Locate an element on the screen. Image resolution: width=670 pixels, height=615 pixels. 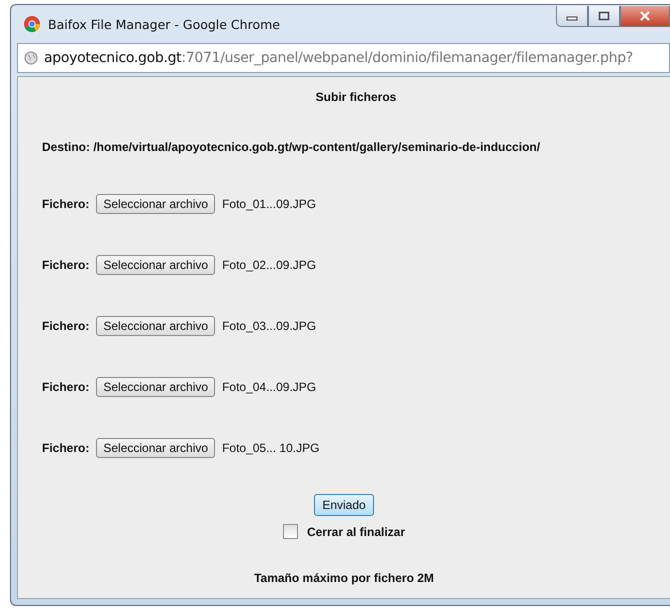
file-name: Foto_02...09.JPG is located at coordinates (269, 265).